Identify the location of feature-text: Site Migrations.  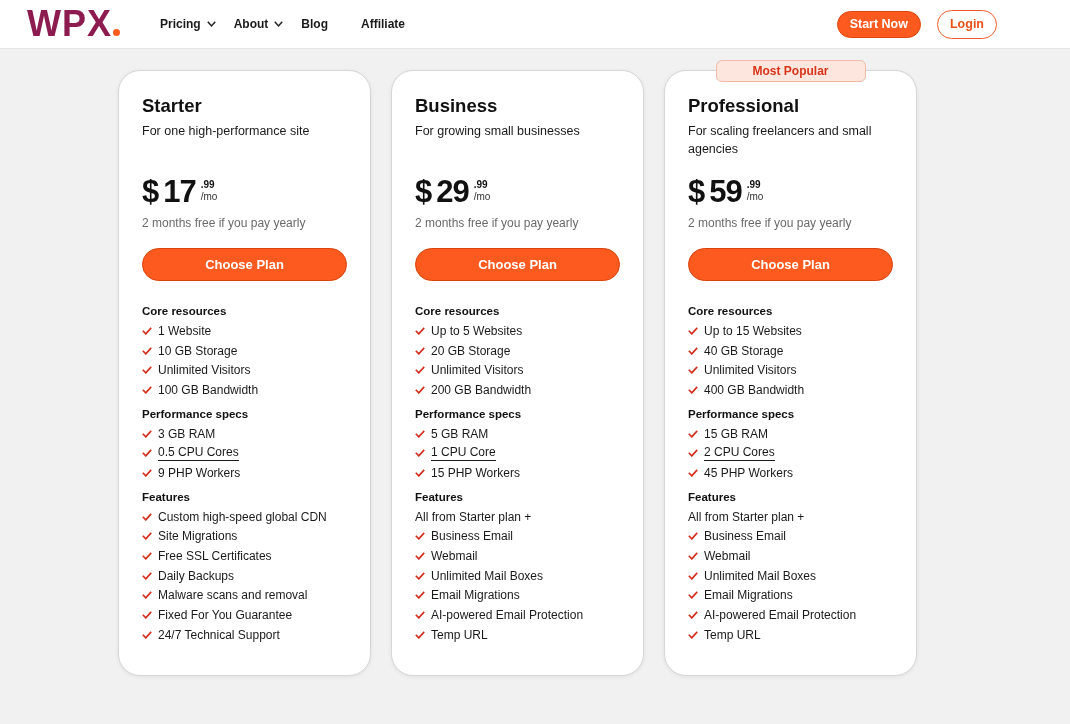
(198, 536).